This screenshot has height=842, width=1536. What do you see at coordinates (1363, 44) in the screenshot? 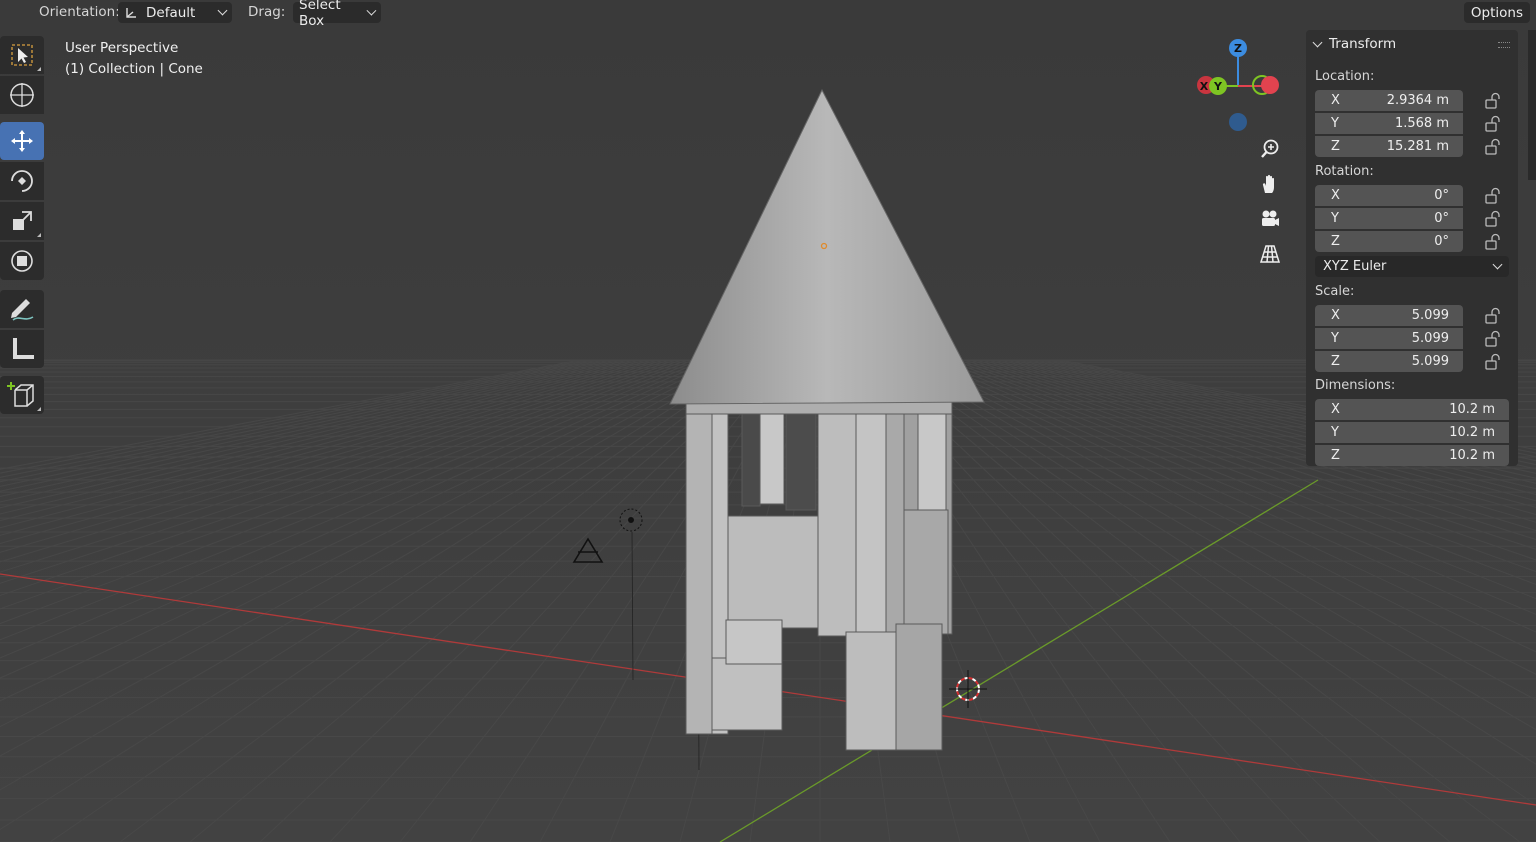
I see `transform-title: Transform` at bounding box center [1363, 44].